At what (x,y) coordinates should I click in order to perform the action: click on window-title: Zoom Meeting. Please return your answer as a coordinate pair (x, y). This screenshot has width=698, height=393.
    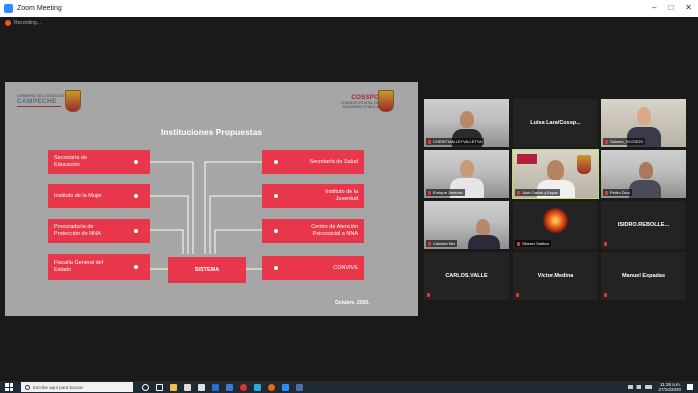
    Looking at the image, I should click on (39, 8).